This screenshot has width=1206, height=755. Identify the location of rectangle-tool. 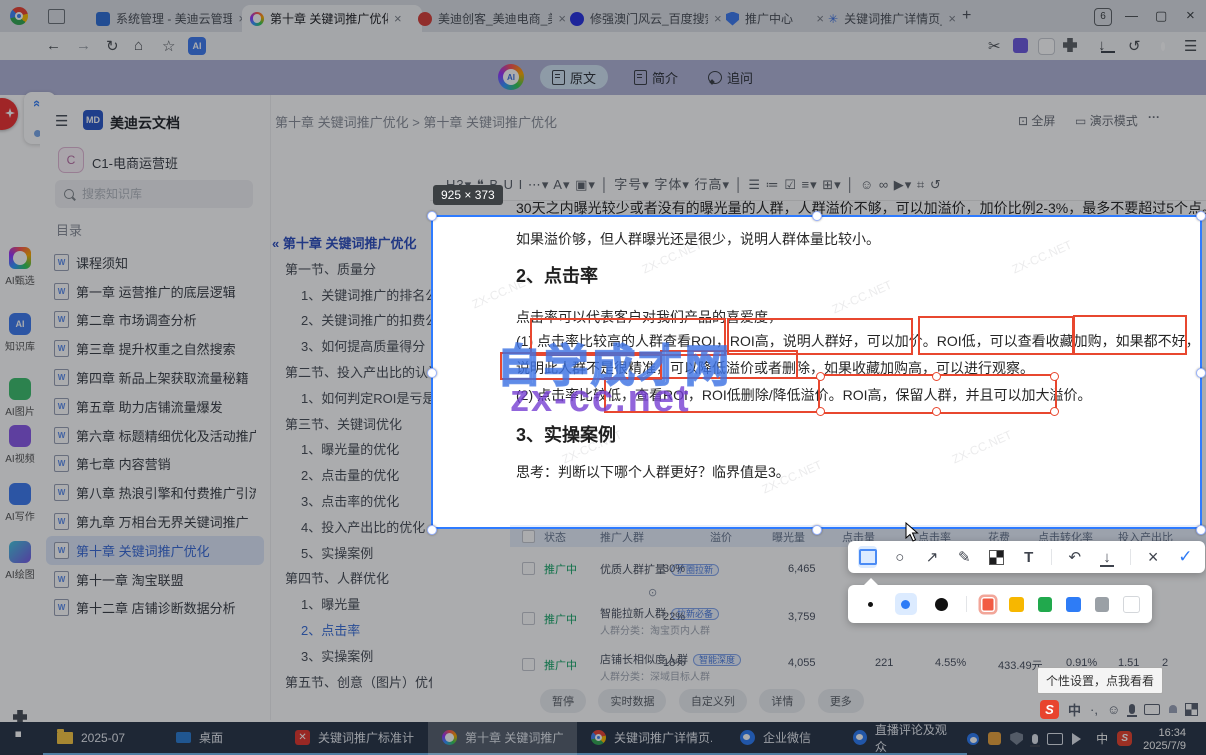
(868, 557).